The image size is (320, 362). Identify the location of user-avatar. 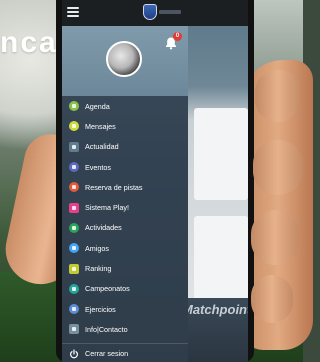
(124, 59).